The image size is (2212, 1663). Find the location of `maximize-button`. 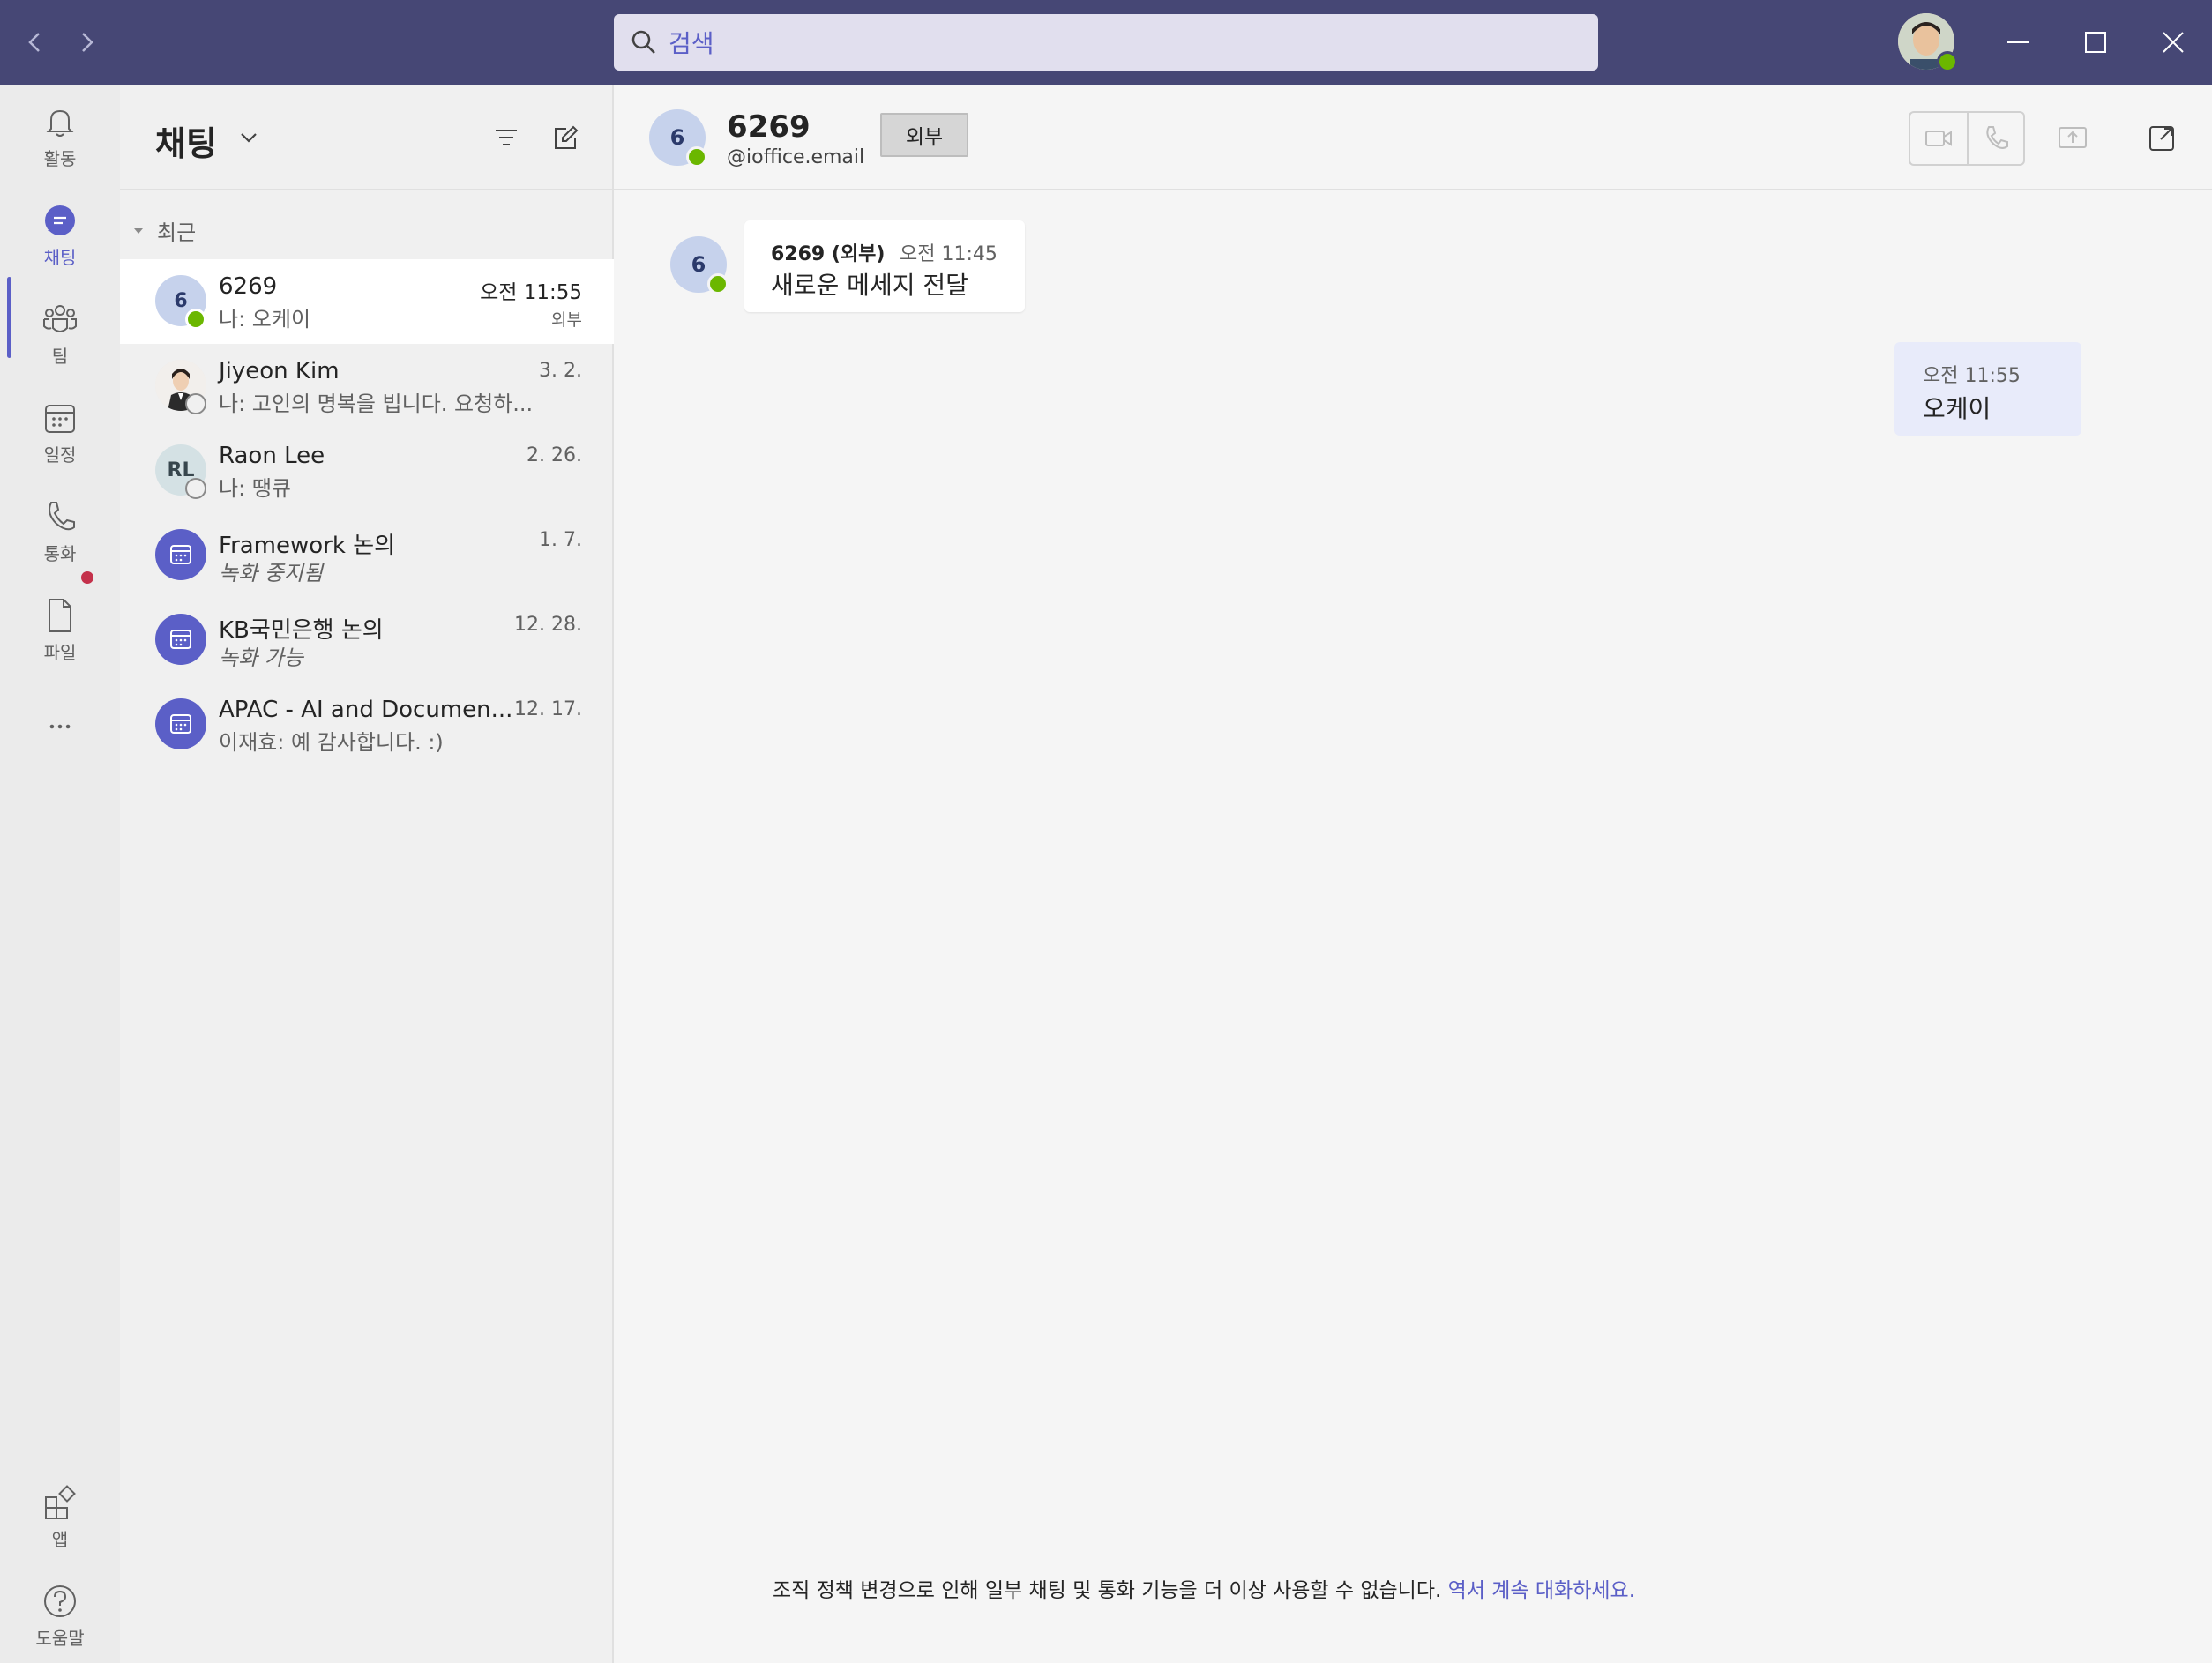

maximize-button is located at coordinates (2095, 42).